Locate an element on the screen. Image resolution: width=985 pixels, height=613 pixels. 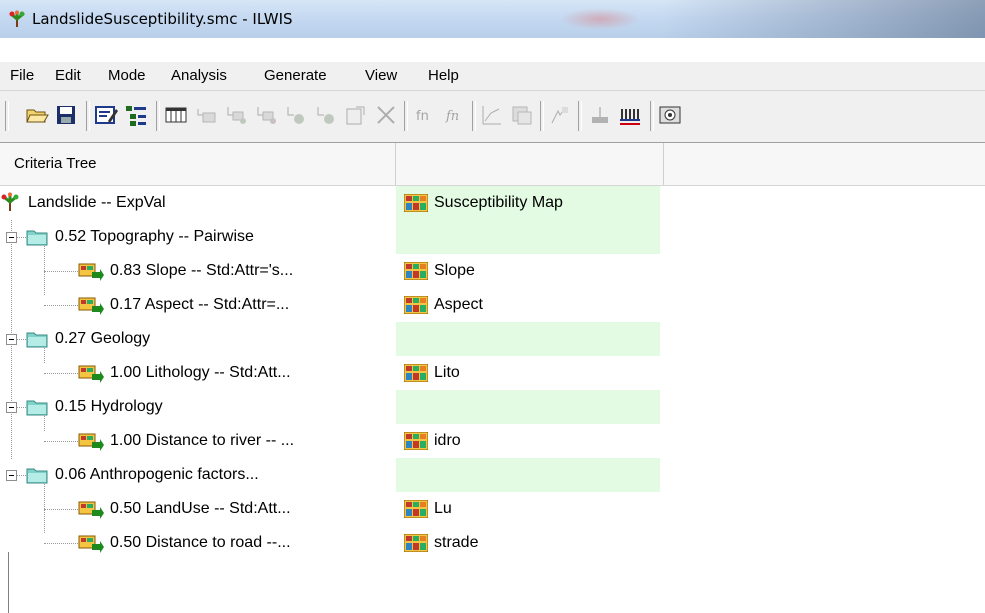
save-icon is located at coordinates (66, 115).